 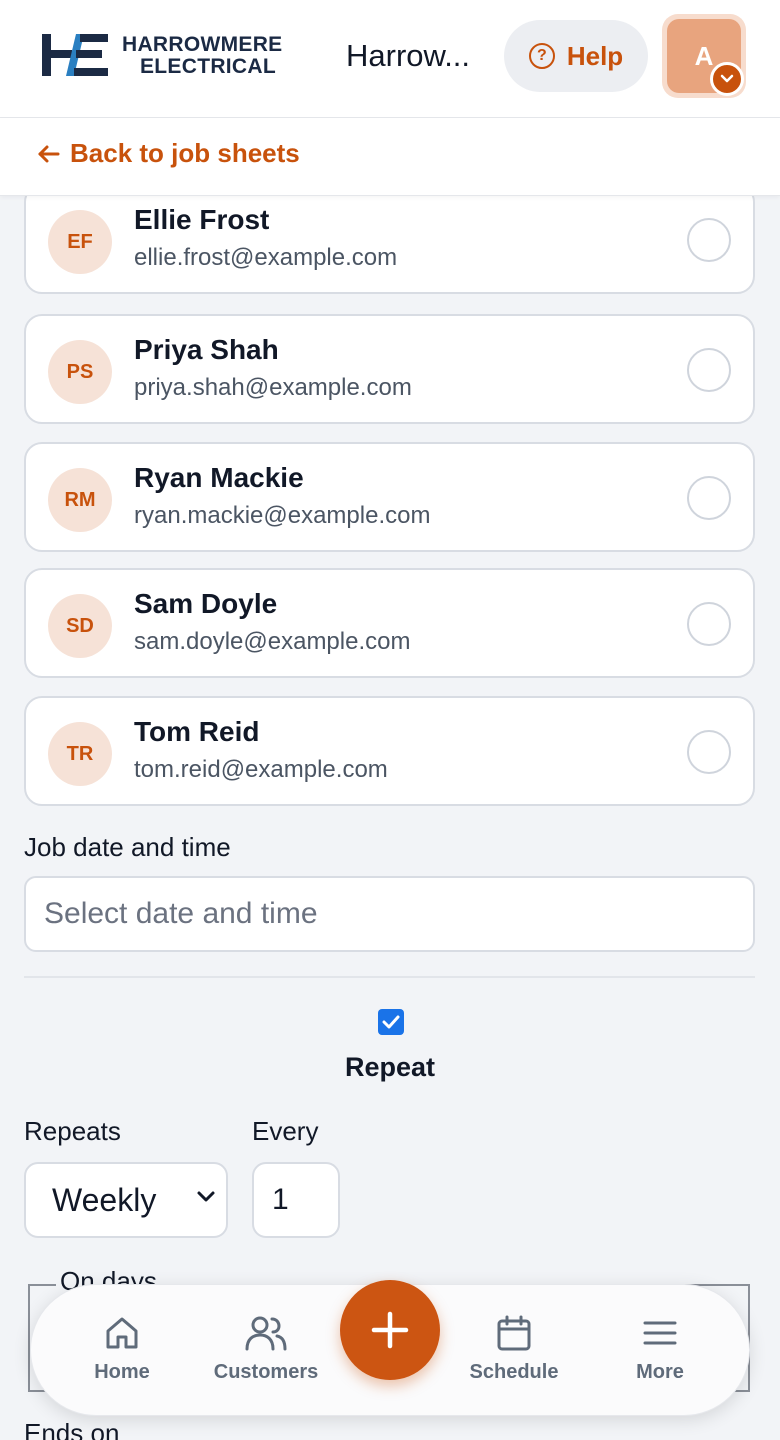 I want to click on assignee-email: ellie.frost@example.com, so click(x=266, y=257).